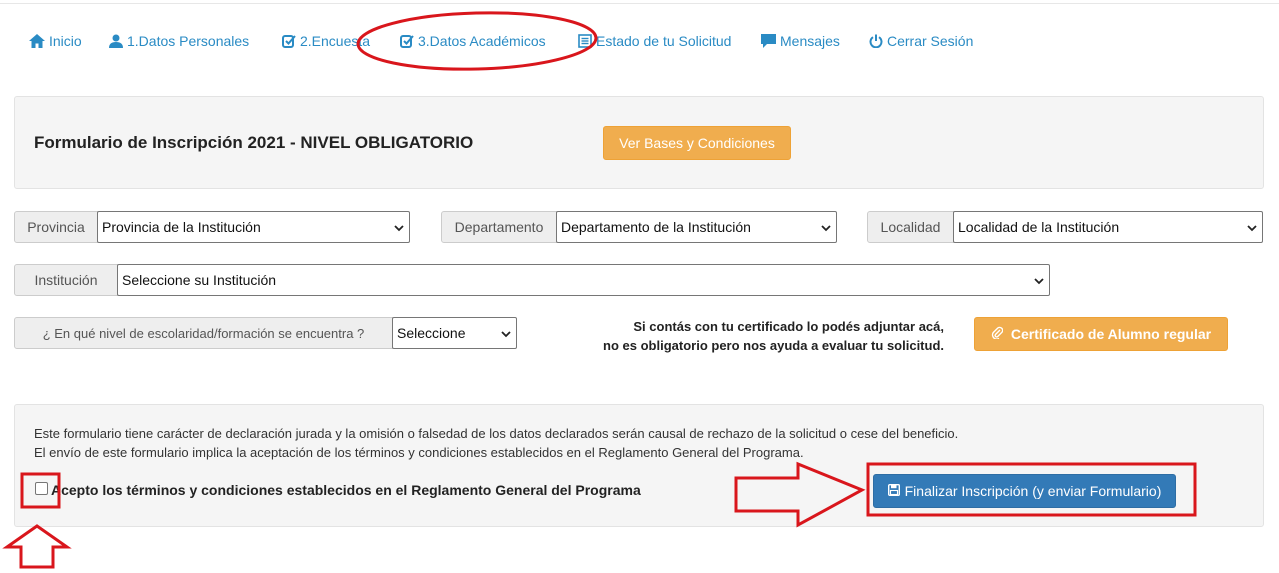 The width and height of the screenshot is (1279, 573). I want to click on departamento-label: Departamento, so click(499, 227).